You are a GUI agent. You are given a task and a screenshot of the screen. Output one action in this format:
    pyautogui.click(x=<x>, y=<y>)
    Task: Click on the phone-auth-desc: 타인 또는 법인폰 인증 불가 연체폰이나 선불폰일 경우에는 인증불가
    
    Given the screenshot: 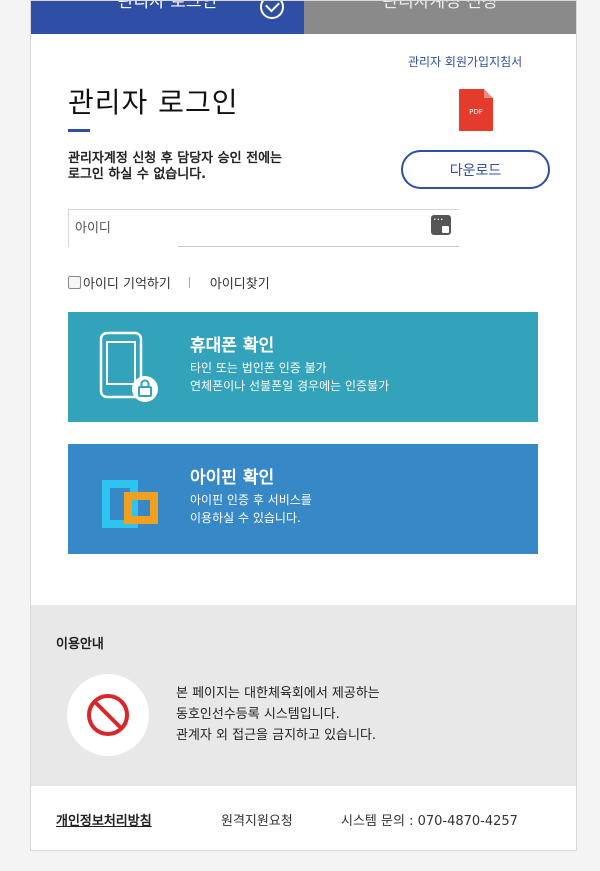 What is the action you would take?
    pyautogui.click(x=289, y=377)
    